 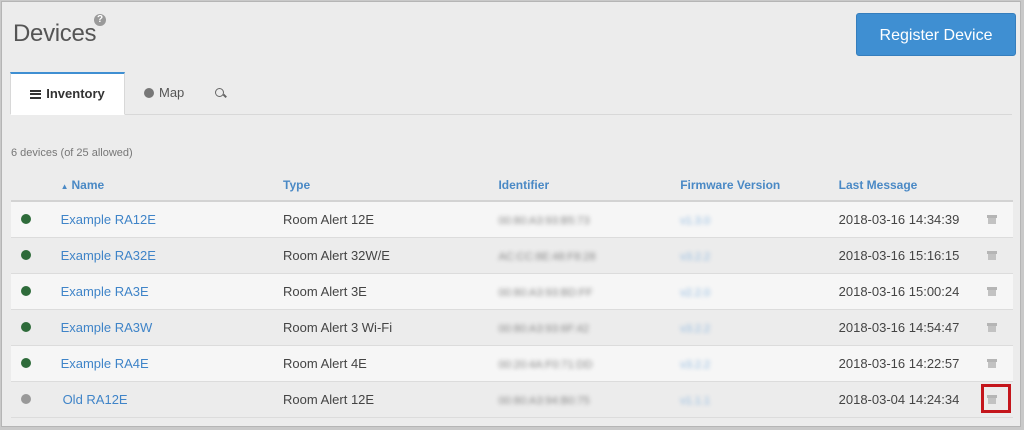 I want to click on name-column-header: ▲ Name, so click(x=172, y=185).